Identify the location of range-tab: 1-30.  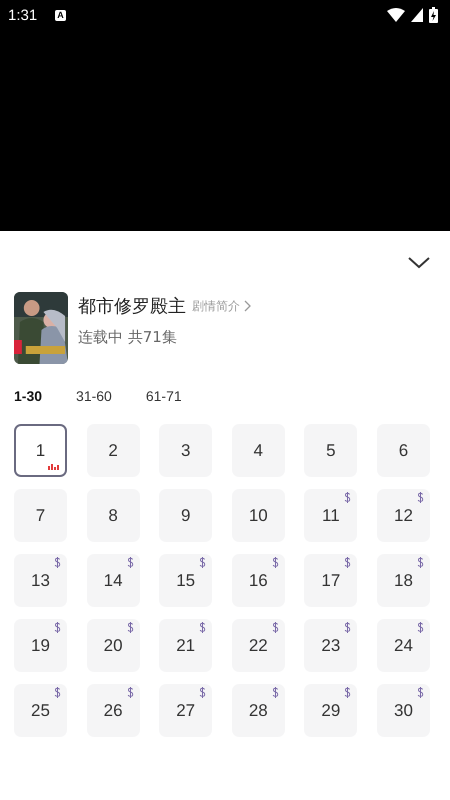
(28, 396).